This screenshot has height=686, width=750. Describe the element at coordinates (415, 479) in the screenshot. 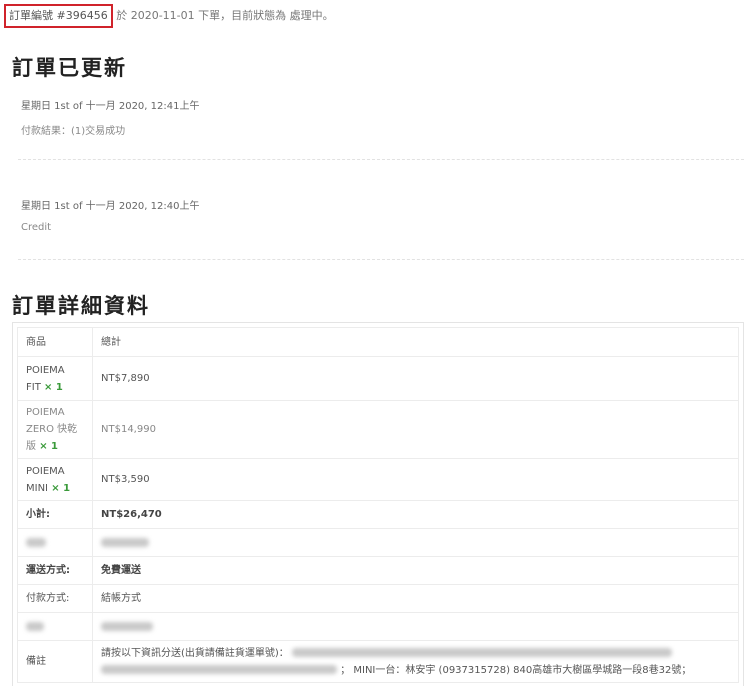

I see `product-total: NT$3,590` at that location.